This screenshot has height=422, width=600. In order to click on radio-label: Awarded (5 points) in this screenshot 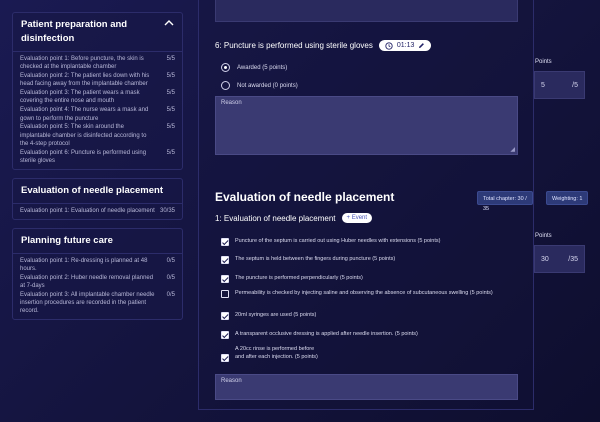, I will do `click(262, 67)`.